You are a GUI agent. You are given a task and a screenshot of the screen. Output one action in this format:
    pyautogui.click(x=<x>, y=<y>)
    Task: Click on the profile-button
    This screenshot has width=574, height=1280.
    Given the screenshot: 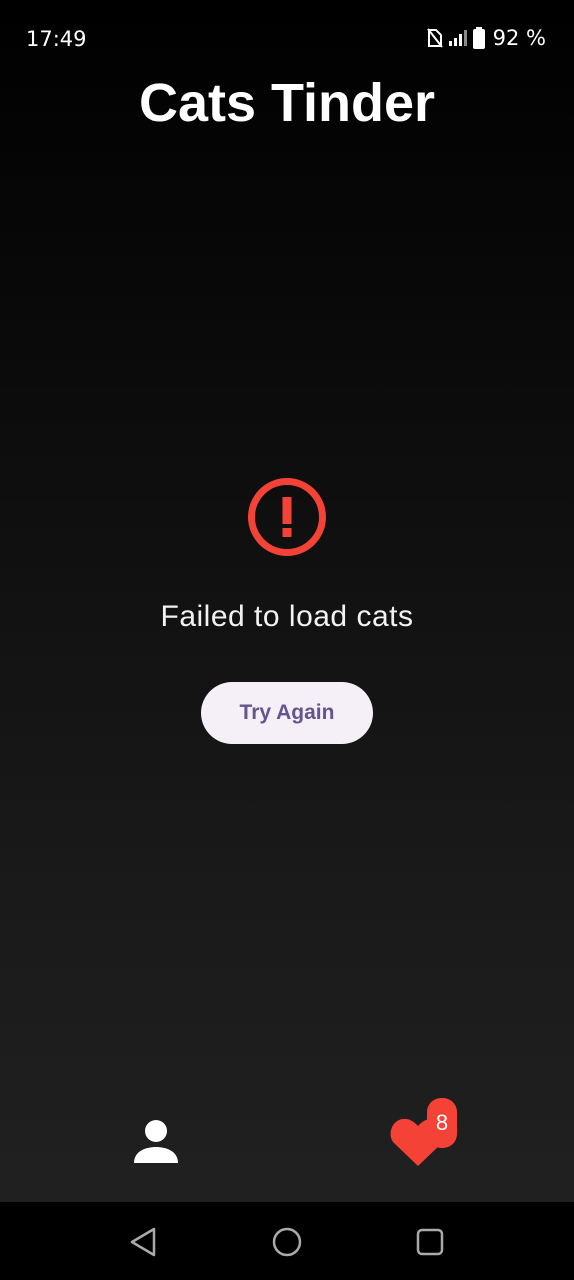 What is the action you would take?
    pyautogui.click(x=156, y=1142)
    